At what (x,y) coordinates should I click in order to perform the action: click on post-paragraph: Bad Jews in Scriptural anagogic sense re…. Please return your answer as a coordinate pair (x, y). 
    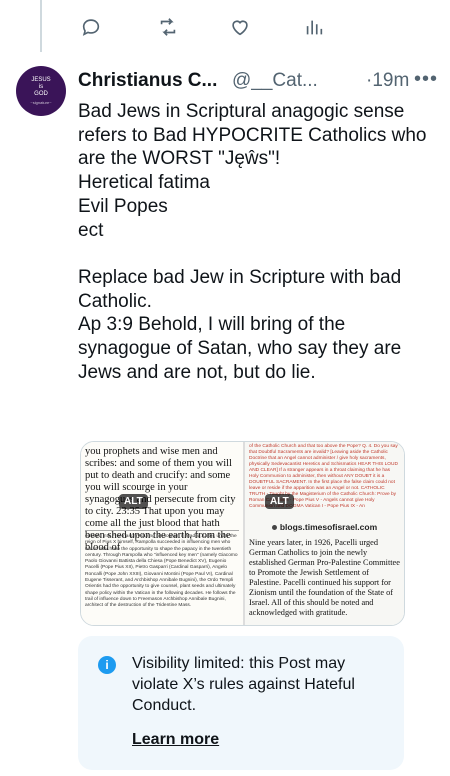
    Looking at the image, I should click on (252, 135).